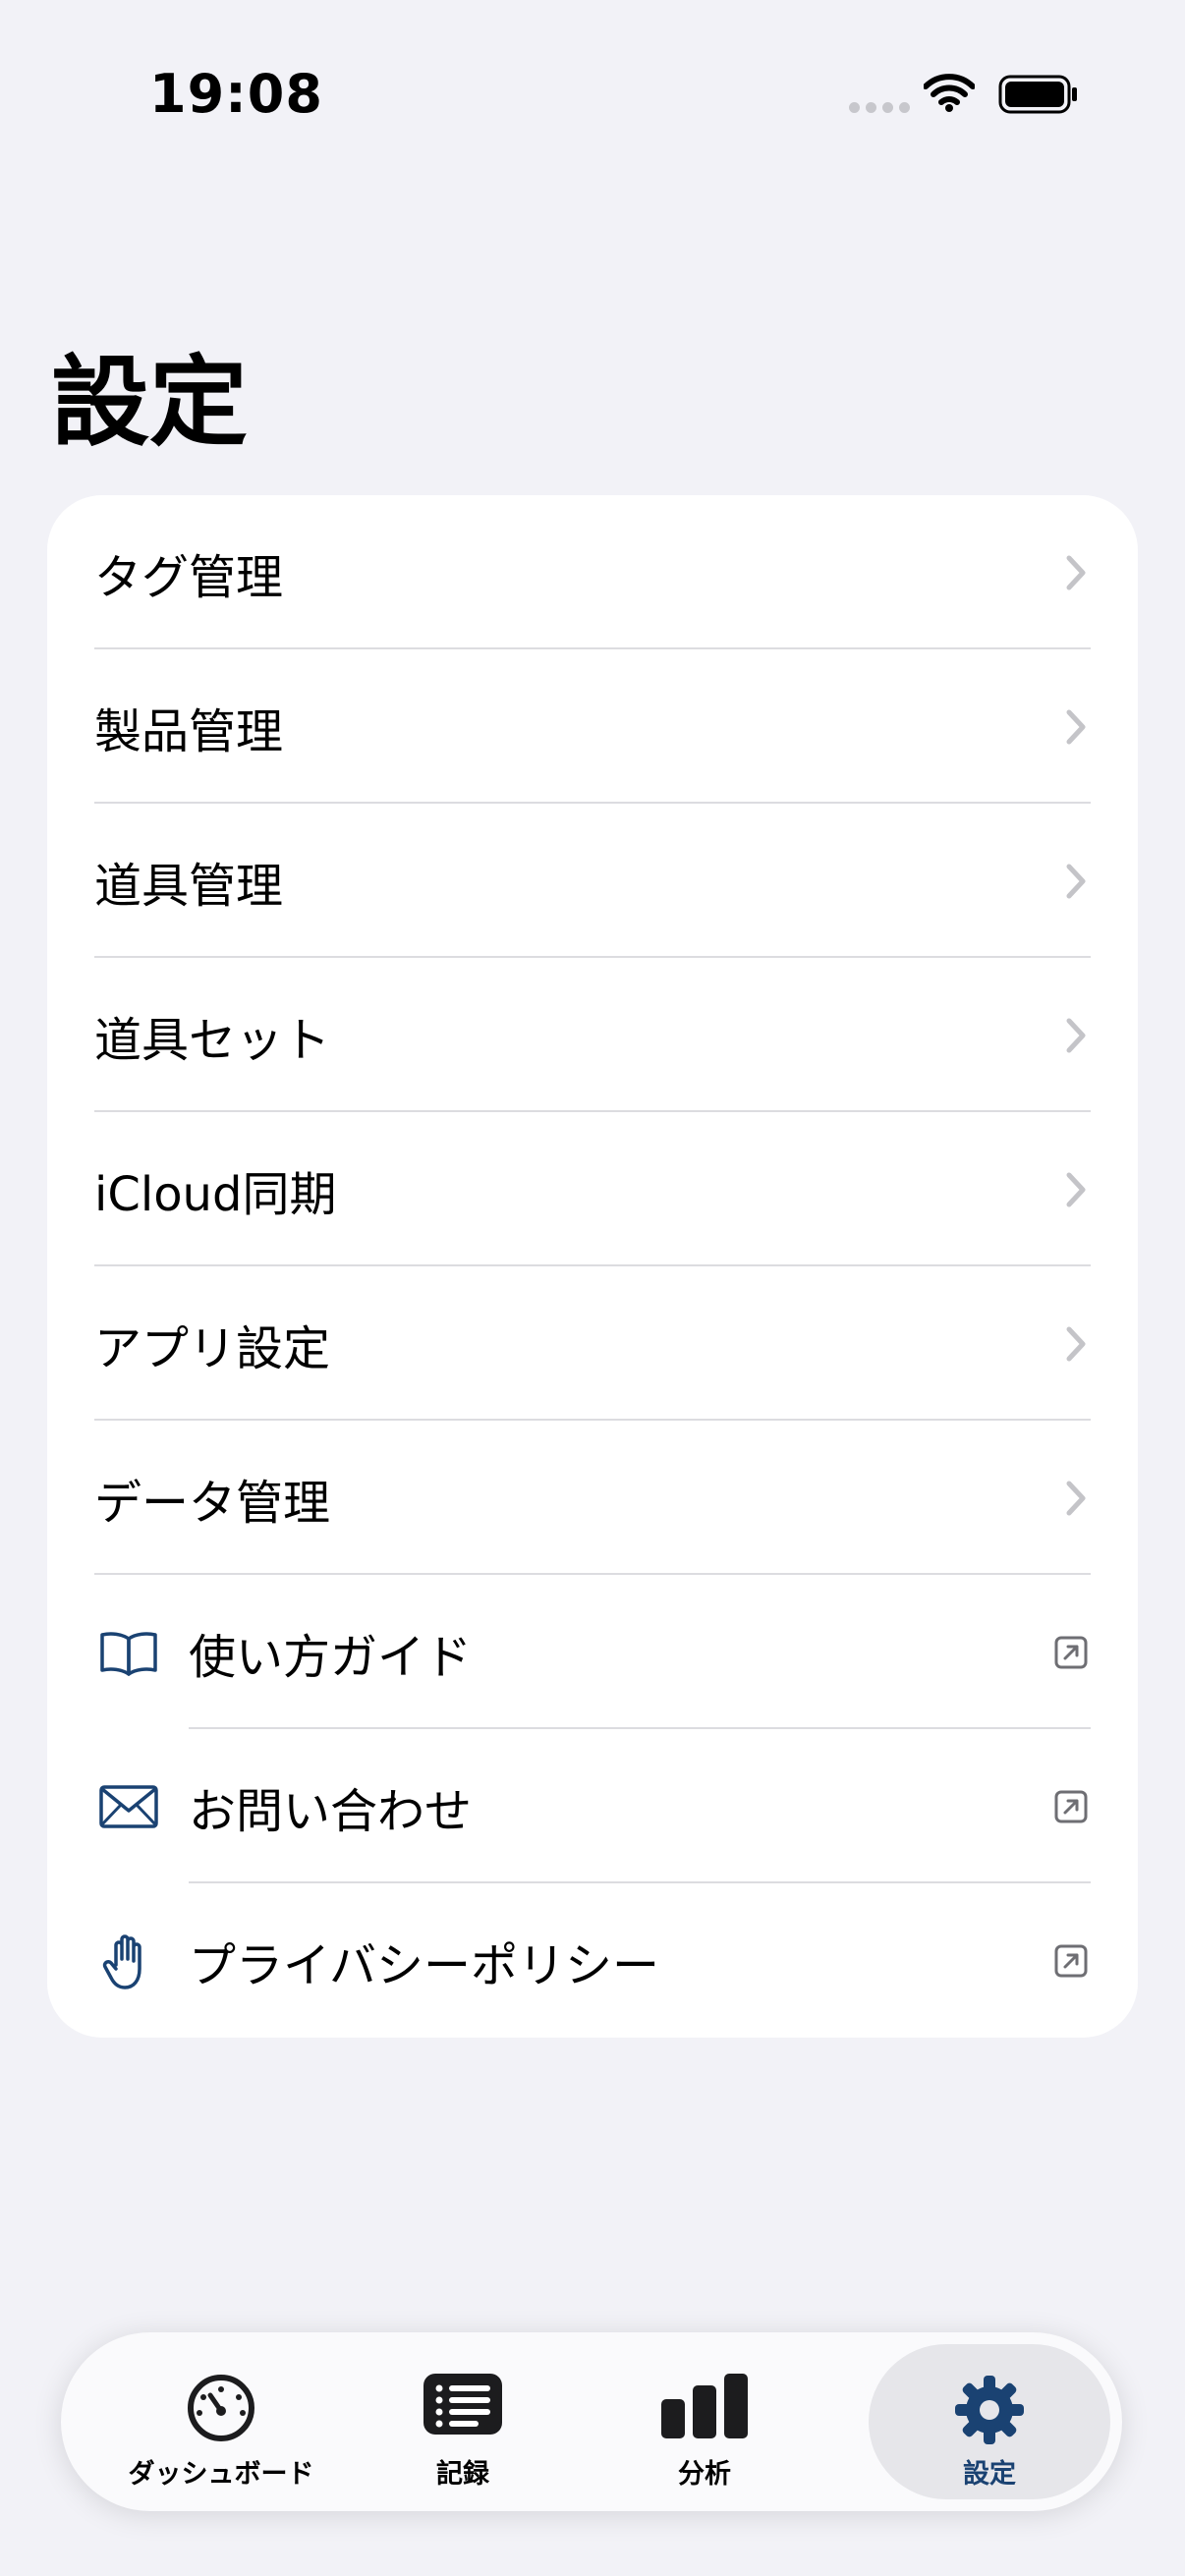  Describe the element at coordinates (592, 1498) in the screenshot. I see `menu-item-data-management: データ管理` at that location.